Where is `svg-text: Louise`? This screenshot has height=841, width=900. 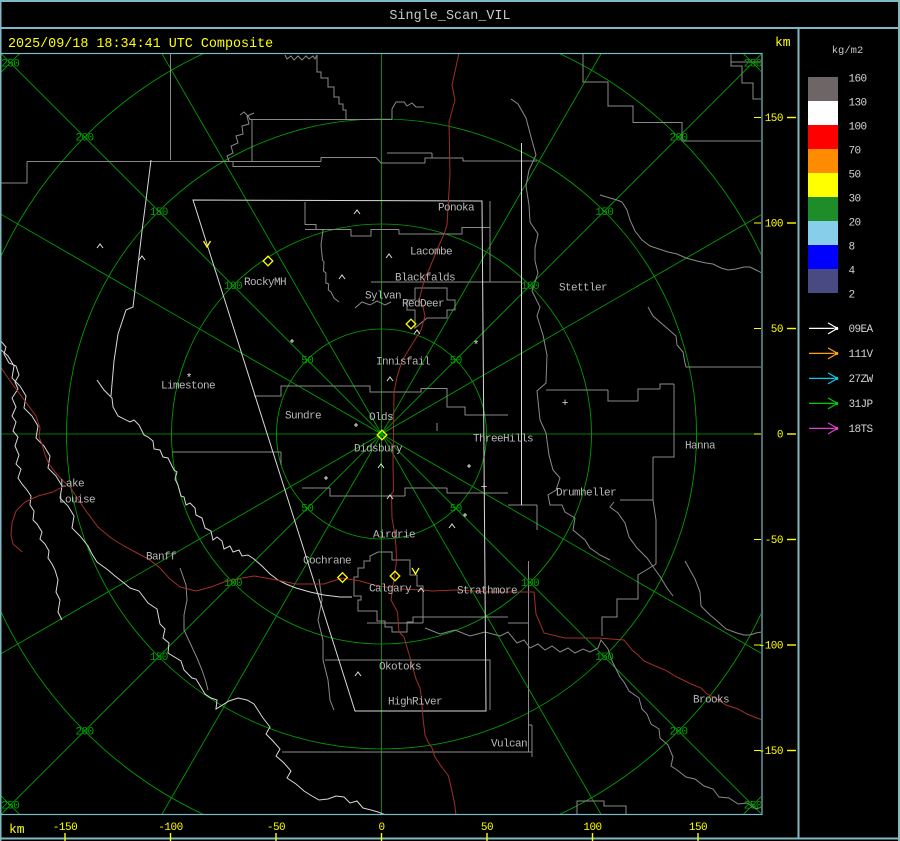
svg-text: Louise is located at coordinates (77, 501).